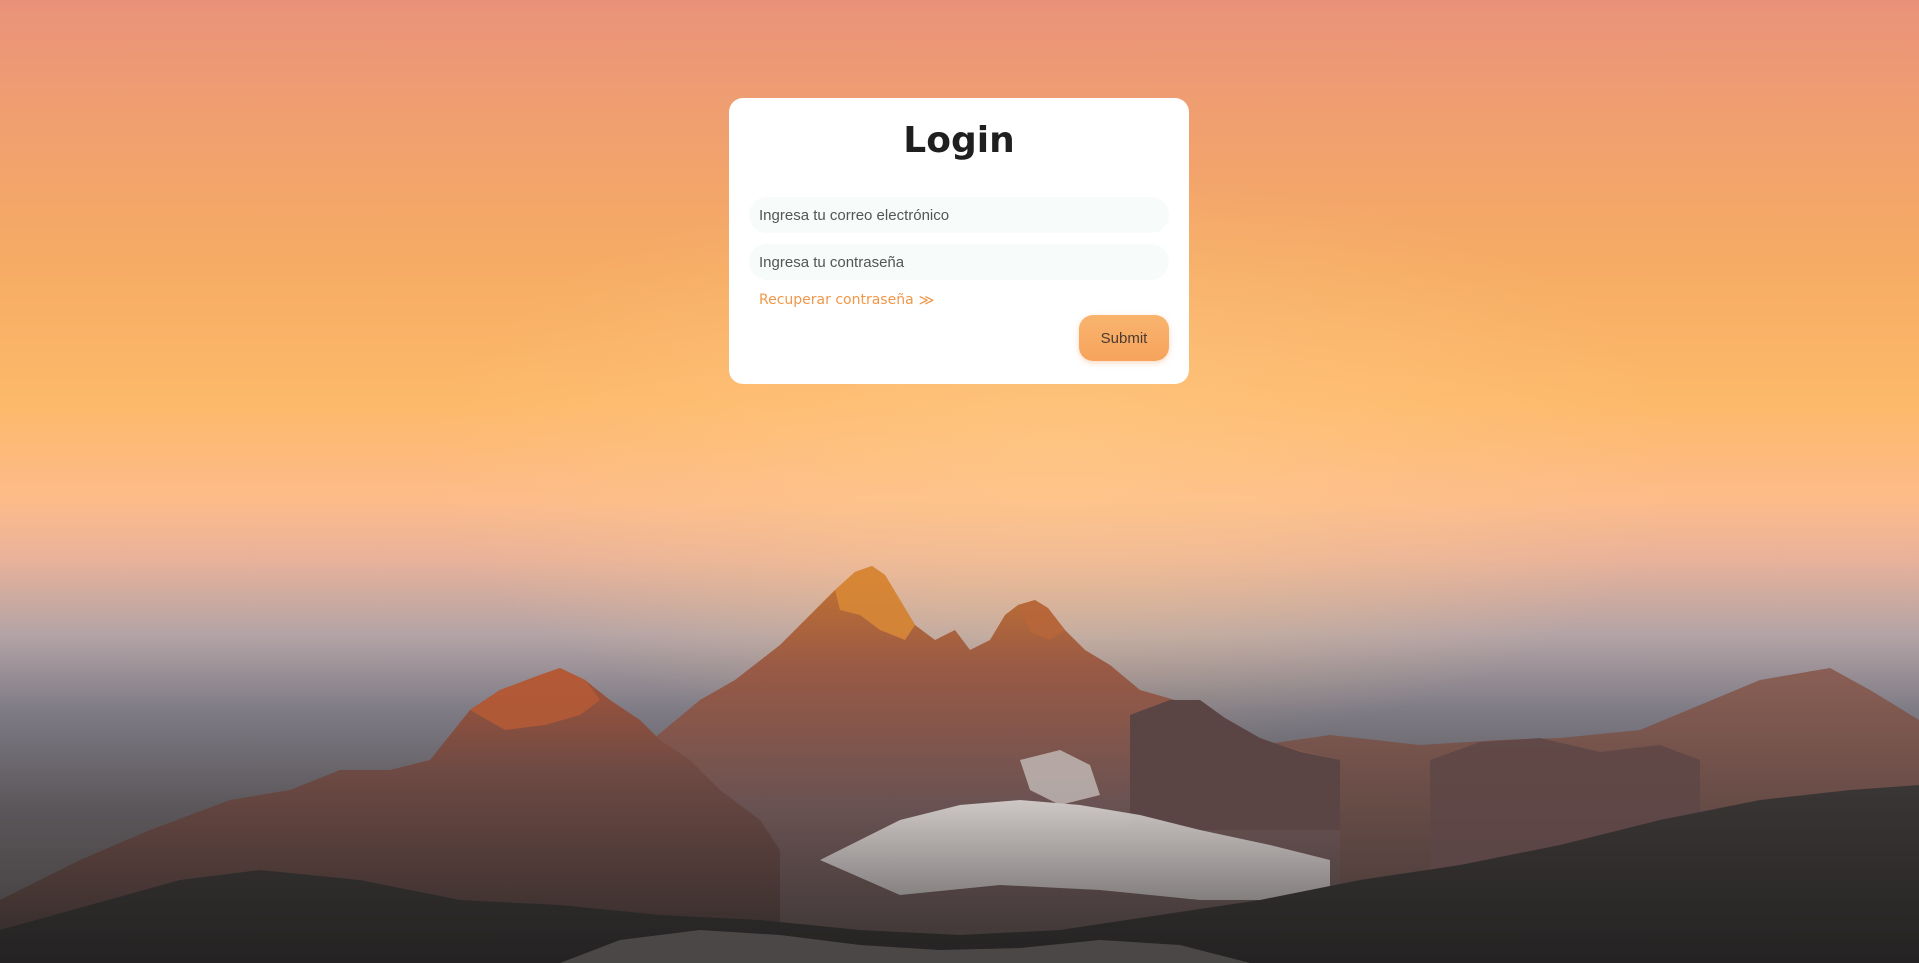 This screenshot has height=963, width=1919. I want to click on login-card: Login Recuperar contraseña ≫ Submit, so click(959, 241).